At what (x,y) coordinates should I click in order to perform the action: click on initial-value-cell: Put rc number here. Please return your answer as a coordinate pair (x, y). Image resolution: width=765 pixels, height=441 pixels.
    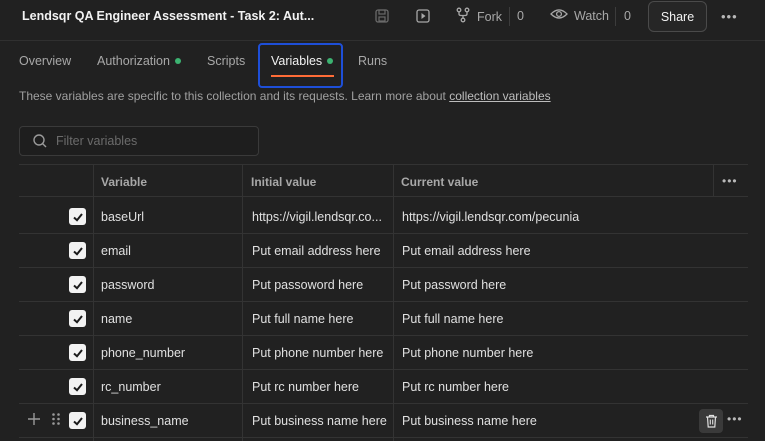
    Looking at the image, I should click on (320, 387).